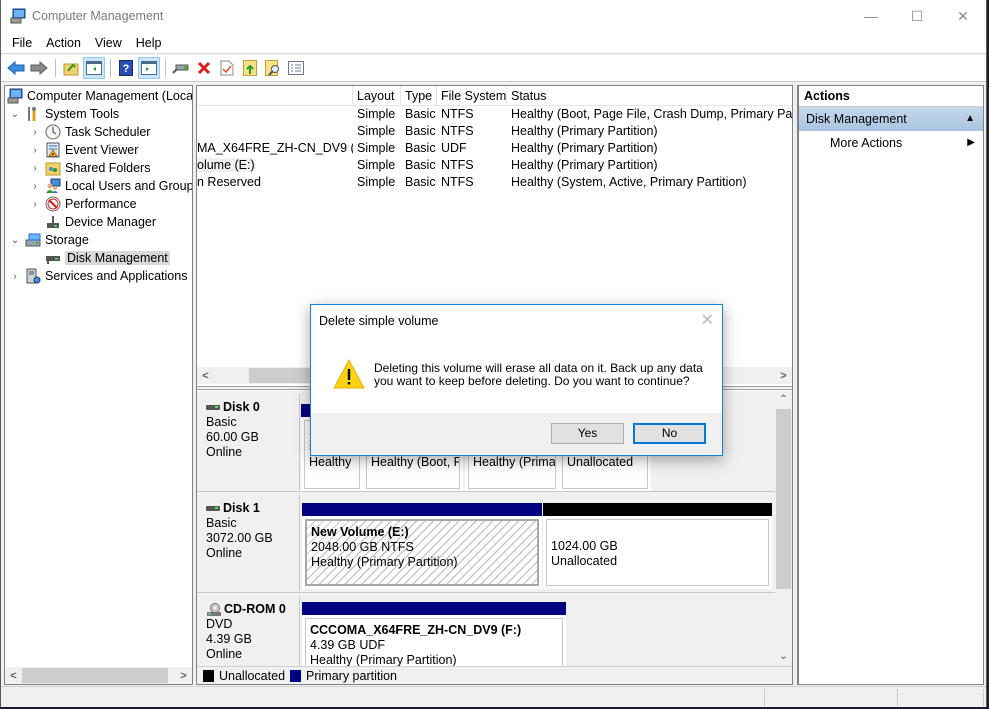  What do you see at coordinates (248, 631) in the screenshot?
I see `disk-info: CD-ROM 0 DVD 4.39 GB Online` at bounding box center [248, 631].